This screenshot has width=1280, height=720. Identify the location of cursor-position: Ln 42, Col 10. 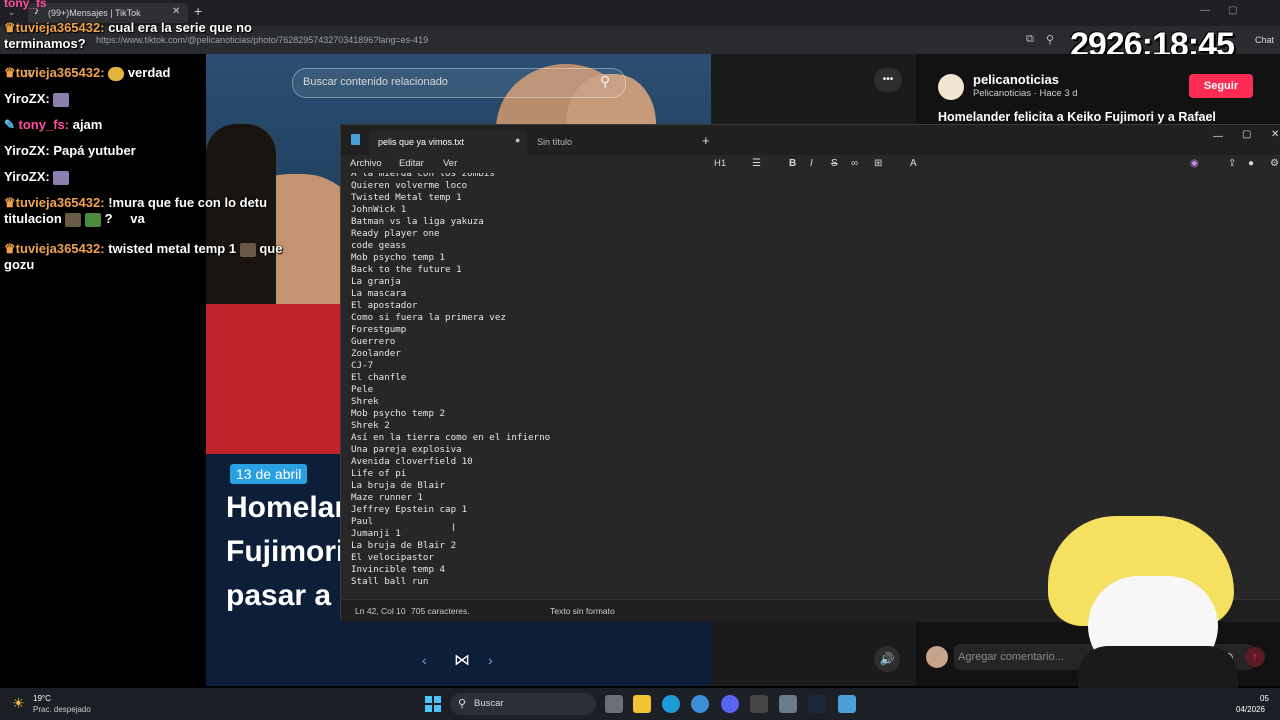
(380, 611).